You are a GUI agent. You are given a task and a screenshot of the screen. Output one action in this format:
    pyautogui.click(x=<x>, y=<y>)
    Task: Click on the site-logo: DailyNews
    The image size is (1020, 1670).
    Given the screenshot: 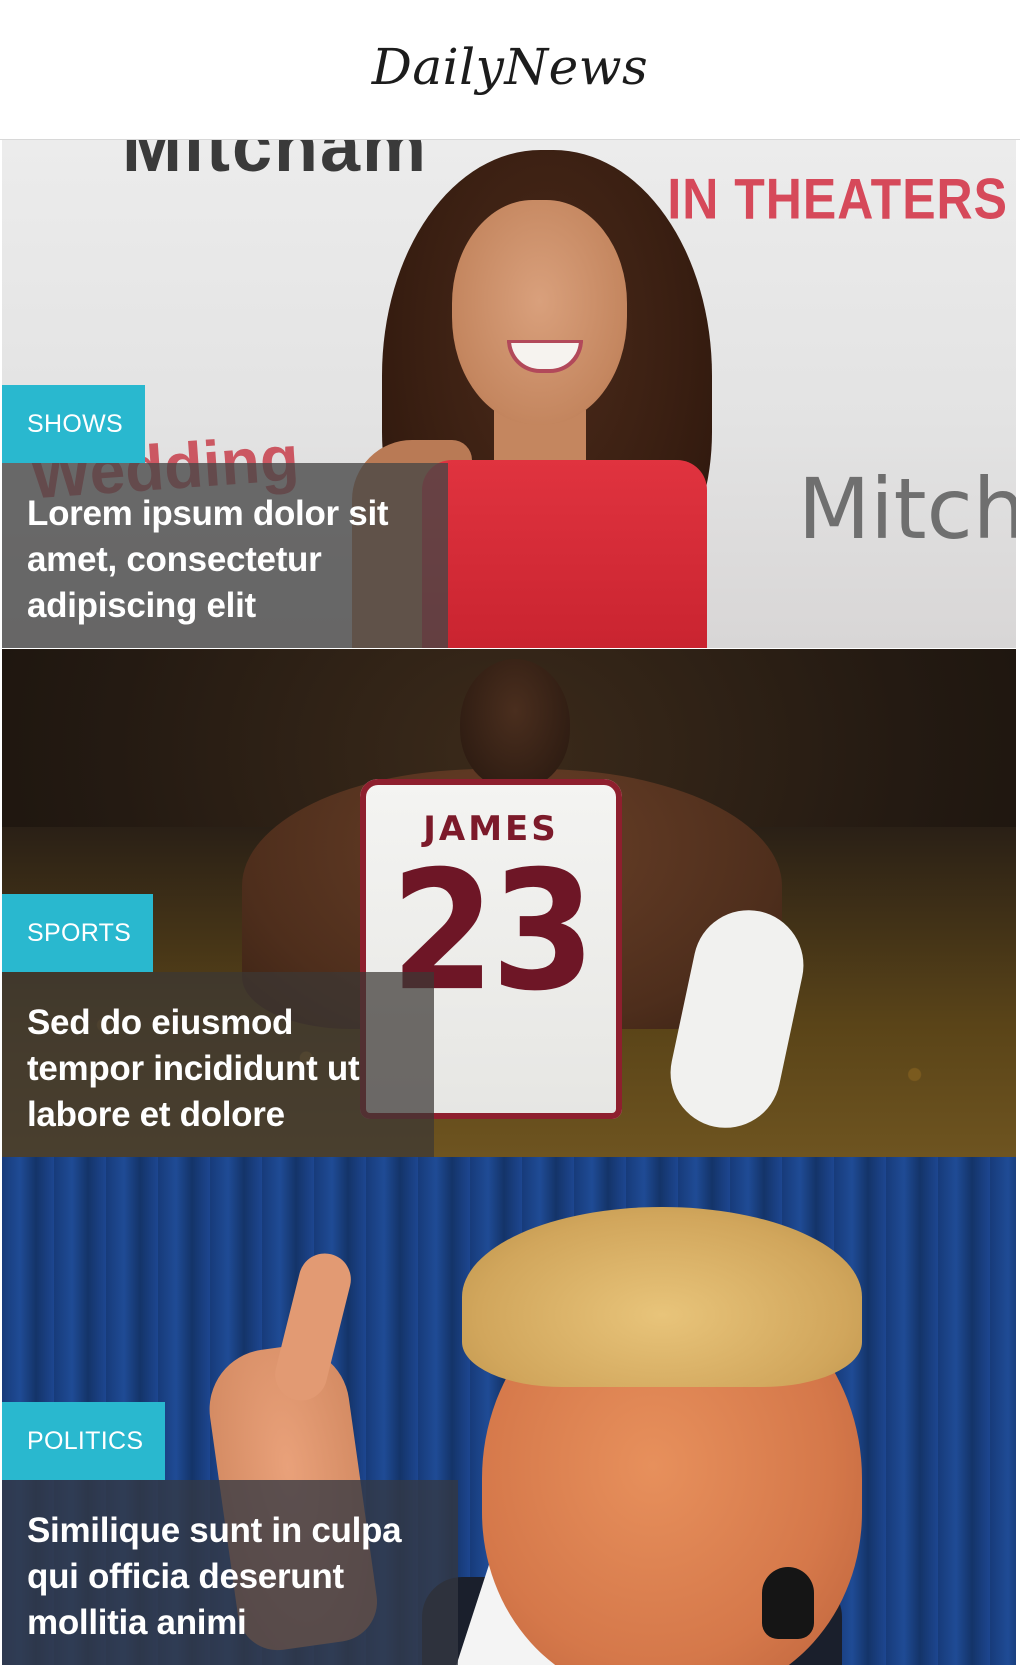 What is the action you would take?
    pyautogui.click(x=510, y=67)
    